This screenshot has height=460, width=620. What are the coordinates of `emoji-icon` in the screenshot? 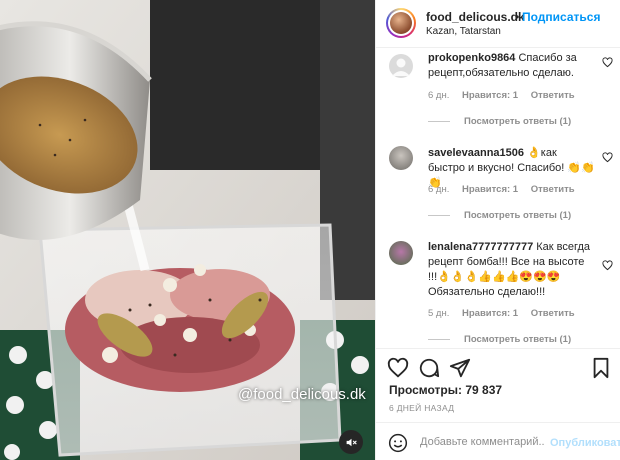 It's located at (398, 443).